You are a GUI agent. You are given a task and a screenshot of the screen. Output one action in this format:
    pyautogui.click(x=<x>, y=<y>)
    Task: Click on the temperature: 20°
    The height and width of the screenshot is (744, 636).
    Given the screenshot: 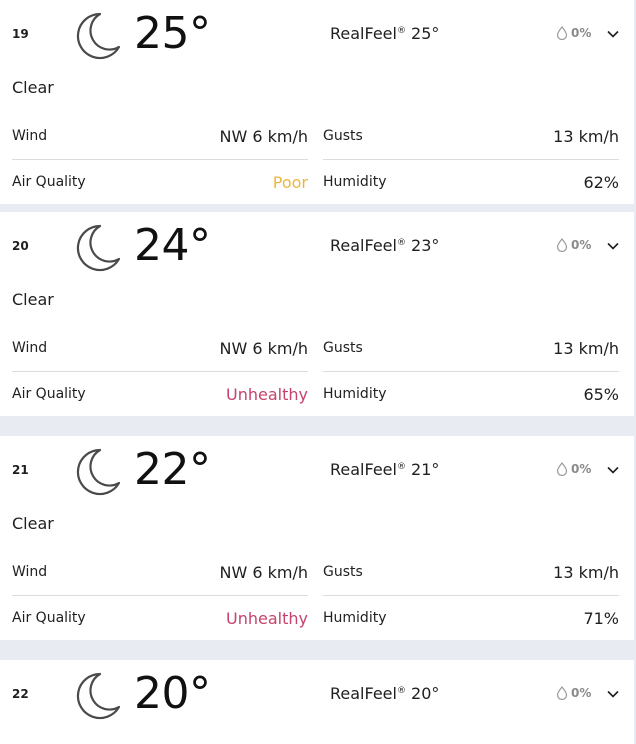 What is the action you would take?
    pyautogui.click(x=172, y=693)
    